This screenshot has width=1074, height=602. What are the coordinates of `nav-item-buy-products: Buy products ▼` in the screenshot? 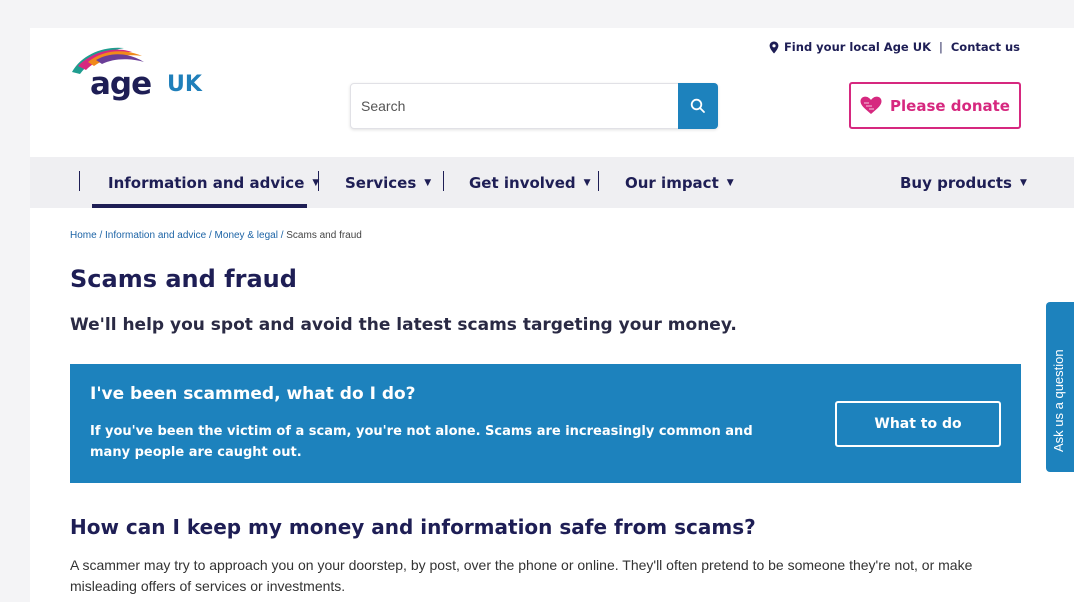 It's located at (963, 182).